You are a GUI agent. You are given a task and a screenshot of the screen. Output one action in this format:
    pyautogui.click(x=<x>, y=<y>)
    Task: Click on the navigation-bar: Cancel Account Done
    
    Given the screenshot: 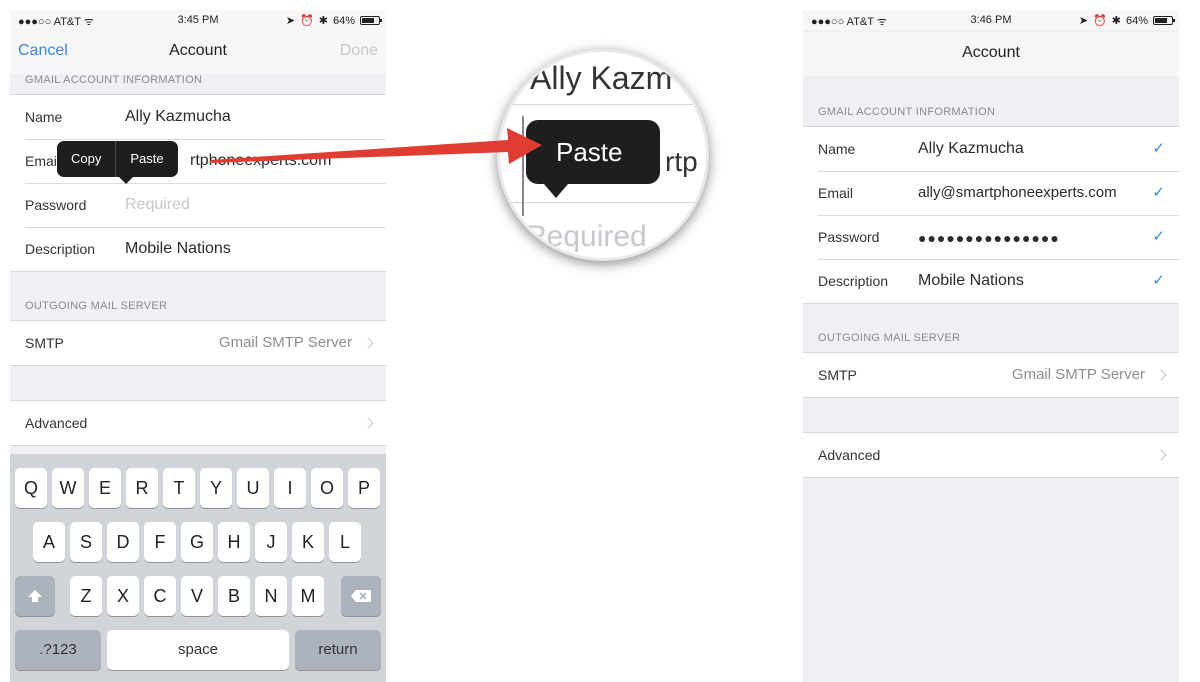 What is the action you would take?
    pyautogui.click(x=198, y=52)
    